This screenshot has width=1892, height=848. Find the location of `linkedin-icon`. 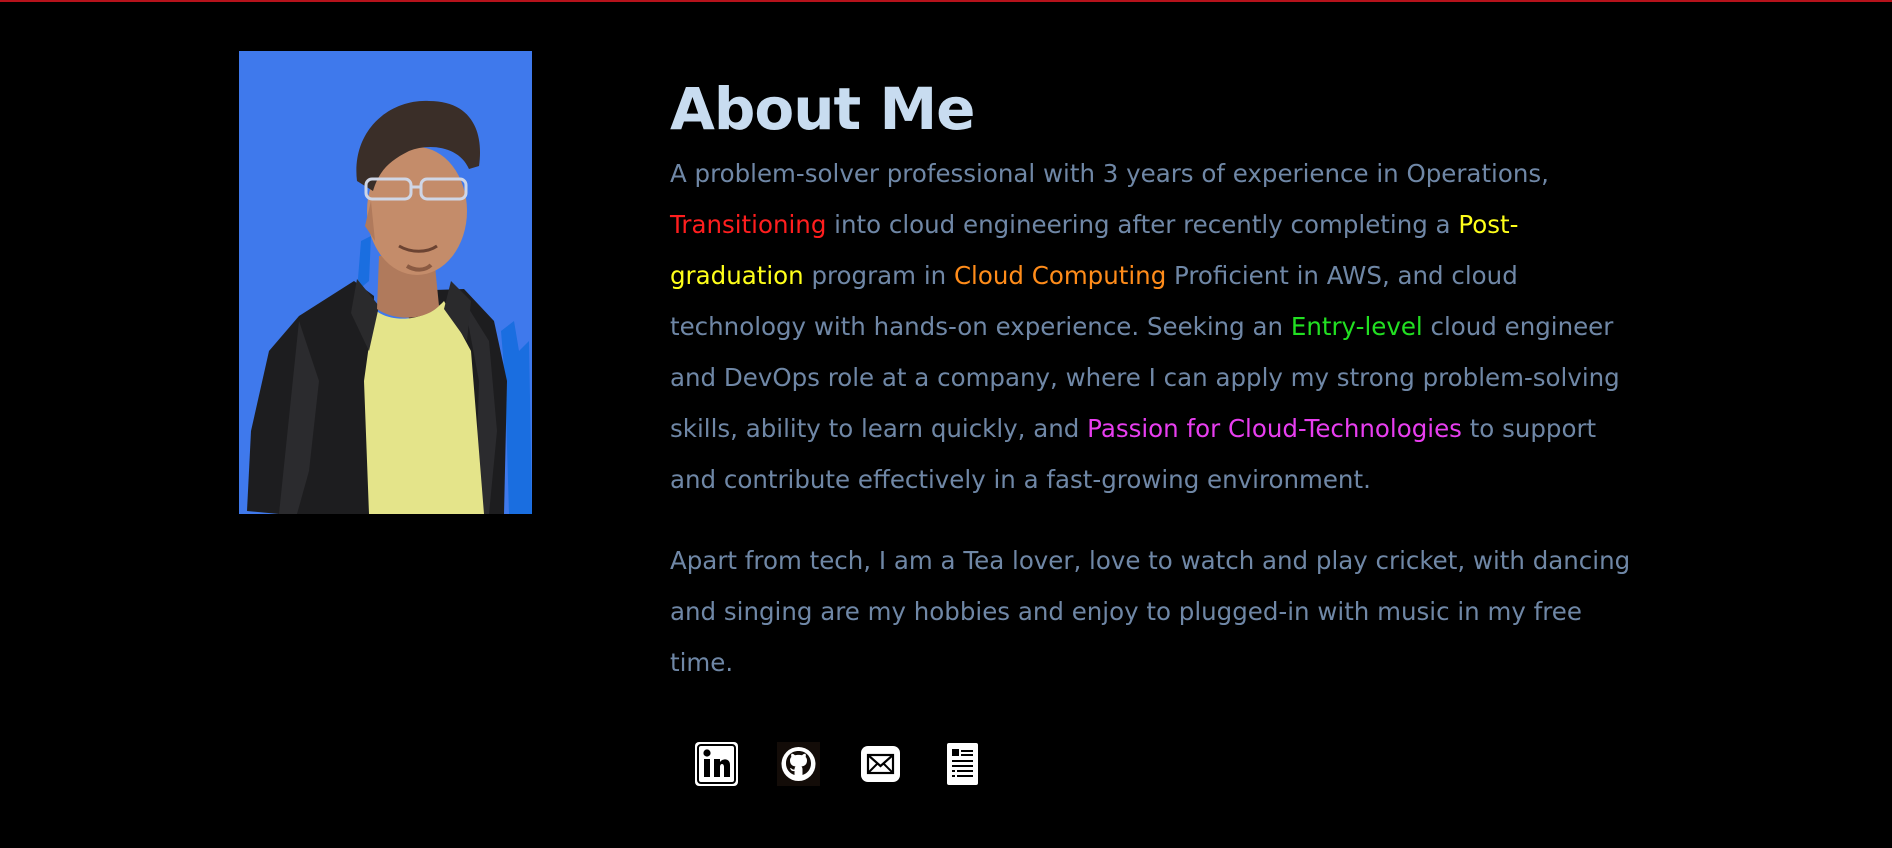

linkedin-icon is located at coordinates (716, 764).